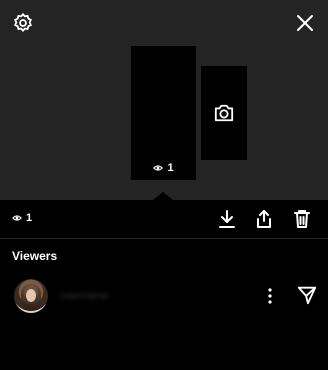 The width and height of the screenshot is (328, 370). What do you see at coordinates (163, 196) in the screenshot?
I see `selected-story-pointer` at bounding box center [163, 196].